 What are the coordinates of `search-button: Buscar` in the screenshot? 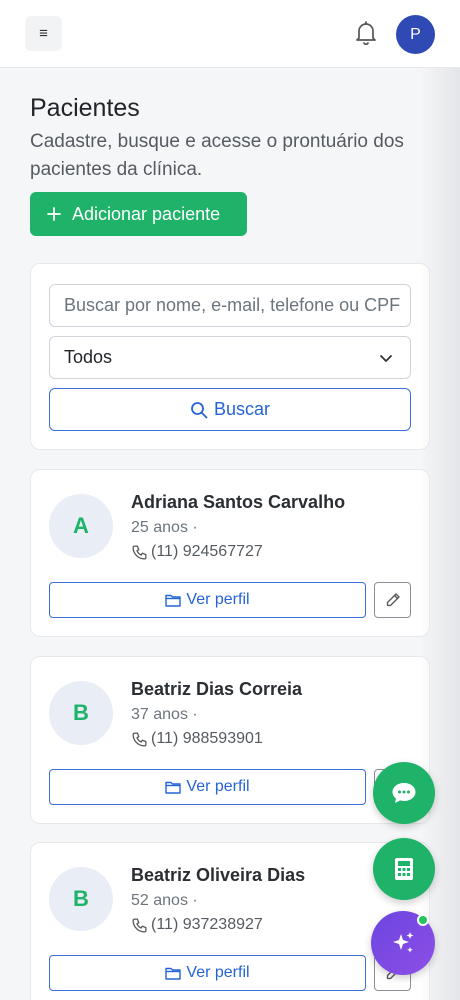 It's located at (230, 409).